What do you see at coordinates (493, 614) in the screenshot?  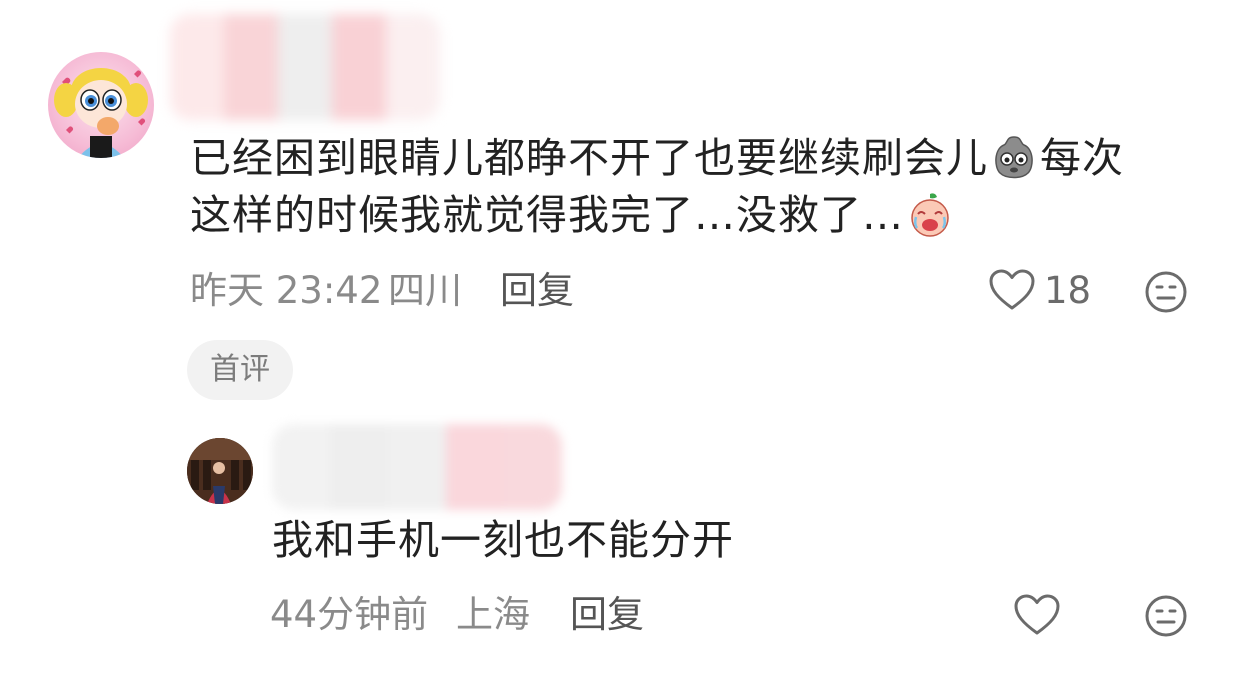 I see `reply-location: 上海` at bounding box center [493, 614].